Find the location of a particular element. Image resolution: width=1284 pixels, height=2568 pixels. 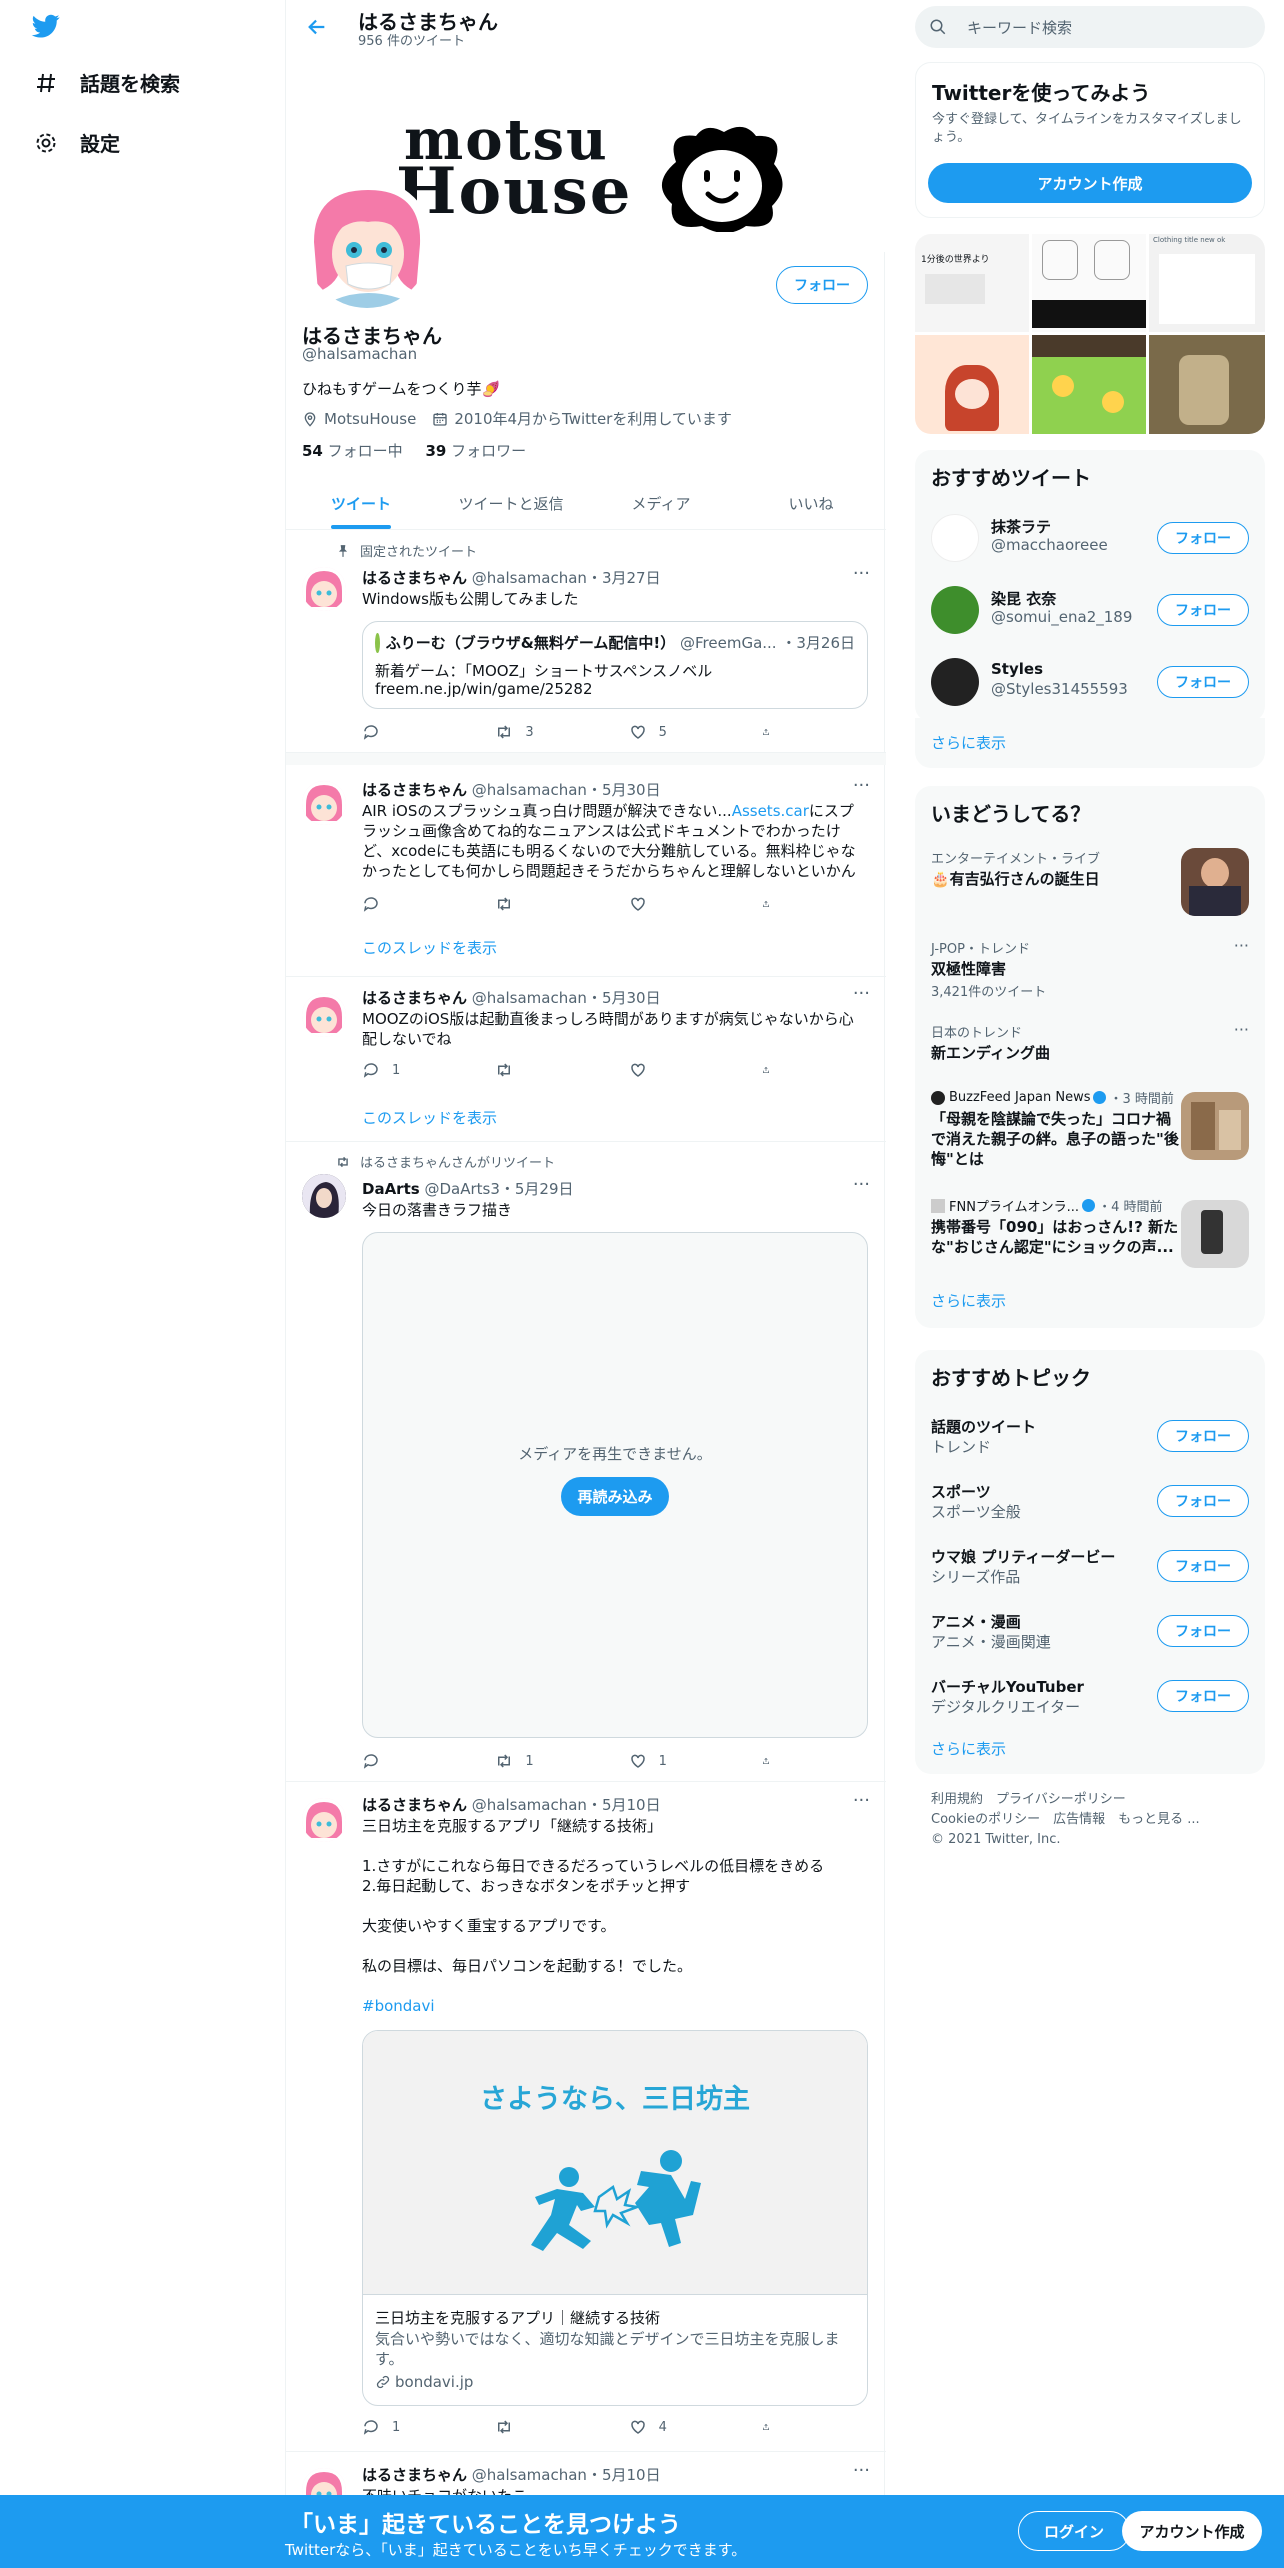

tweet-inline-link: Assets.car is located at coordinates (770, 811).